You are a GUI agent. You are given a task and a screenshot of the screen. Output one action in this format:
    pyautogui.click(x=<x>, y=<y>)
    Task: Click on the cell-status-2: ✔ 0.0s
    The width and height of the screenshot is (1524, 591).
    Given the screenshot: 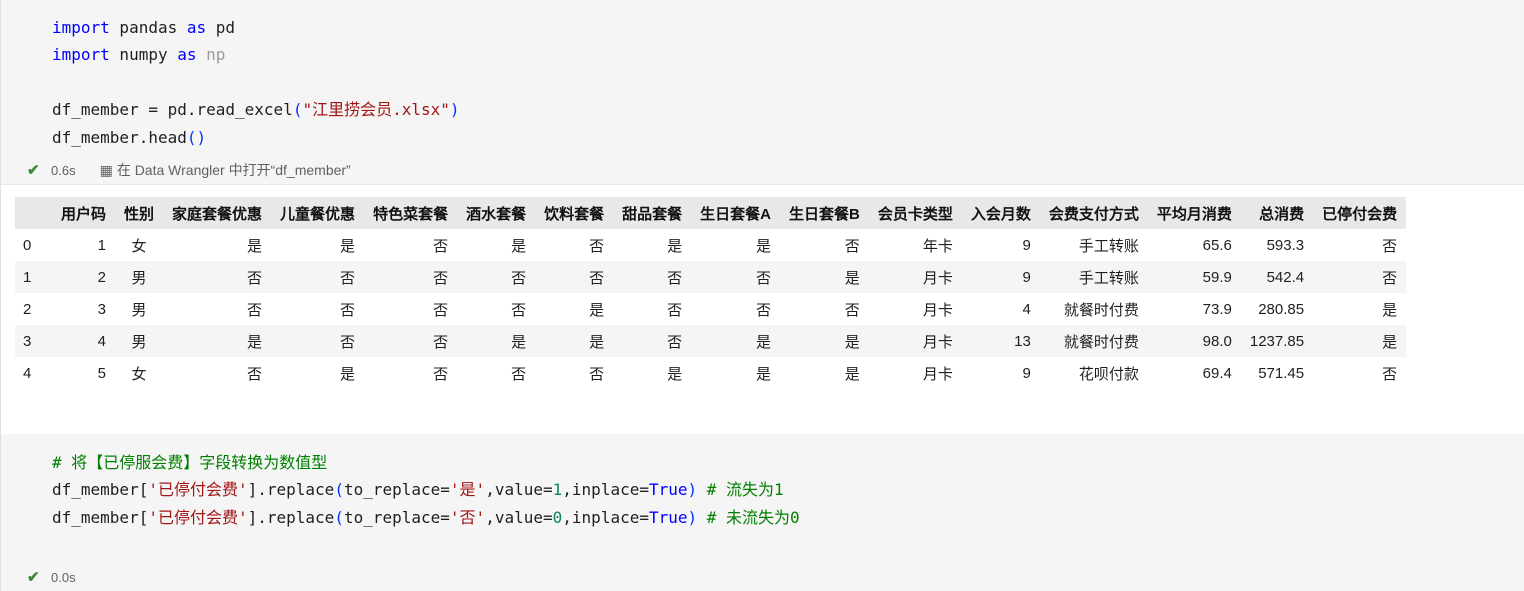 What is the action you would take?
    pyautogui.click(x=51, y=577)
    